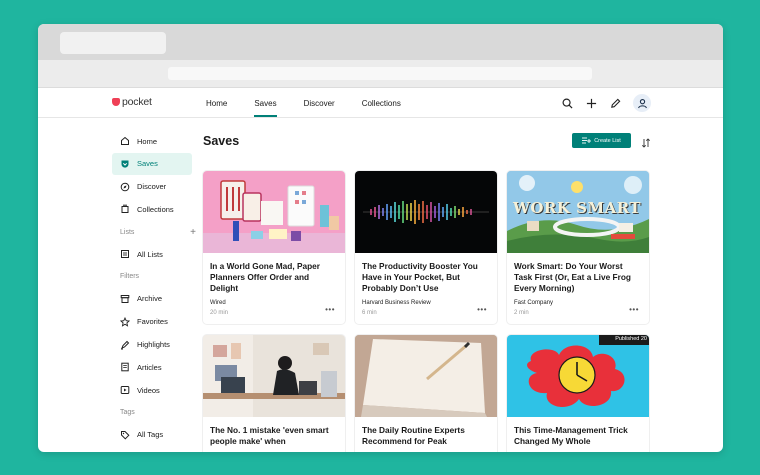 This screenshot has width=760, height=475. Describe the element at coordinates (125, 367) in the screenshot. I see `article-icon` at that location.